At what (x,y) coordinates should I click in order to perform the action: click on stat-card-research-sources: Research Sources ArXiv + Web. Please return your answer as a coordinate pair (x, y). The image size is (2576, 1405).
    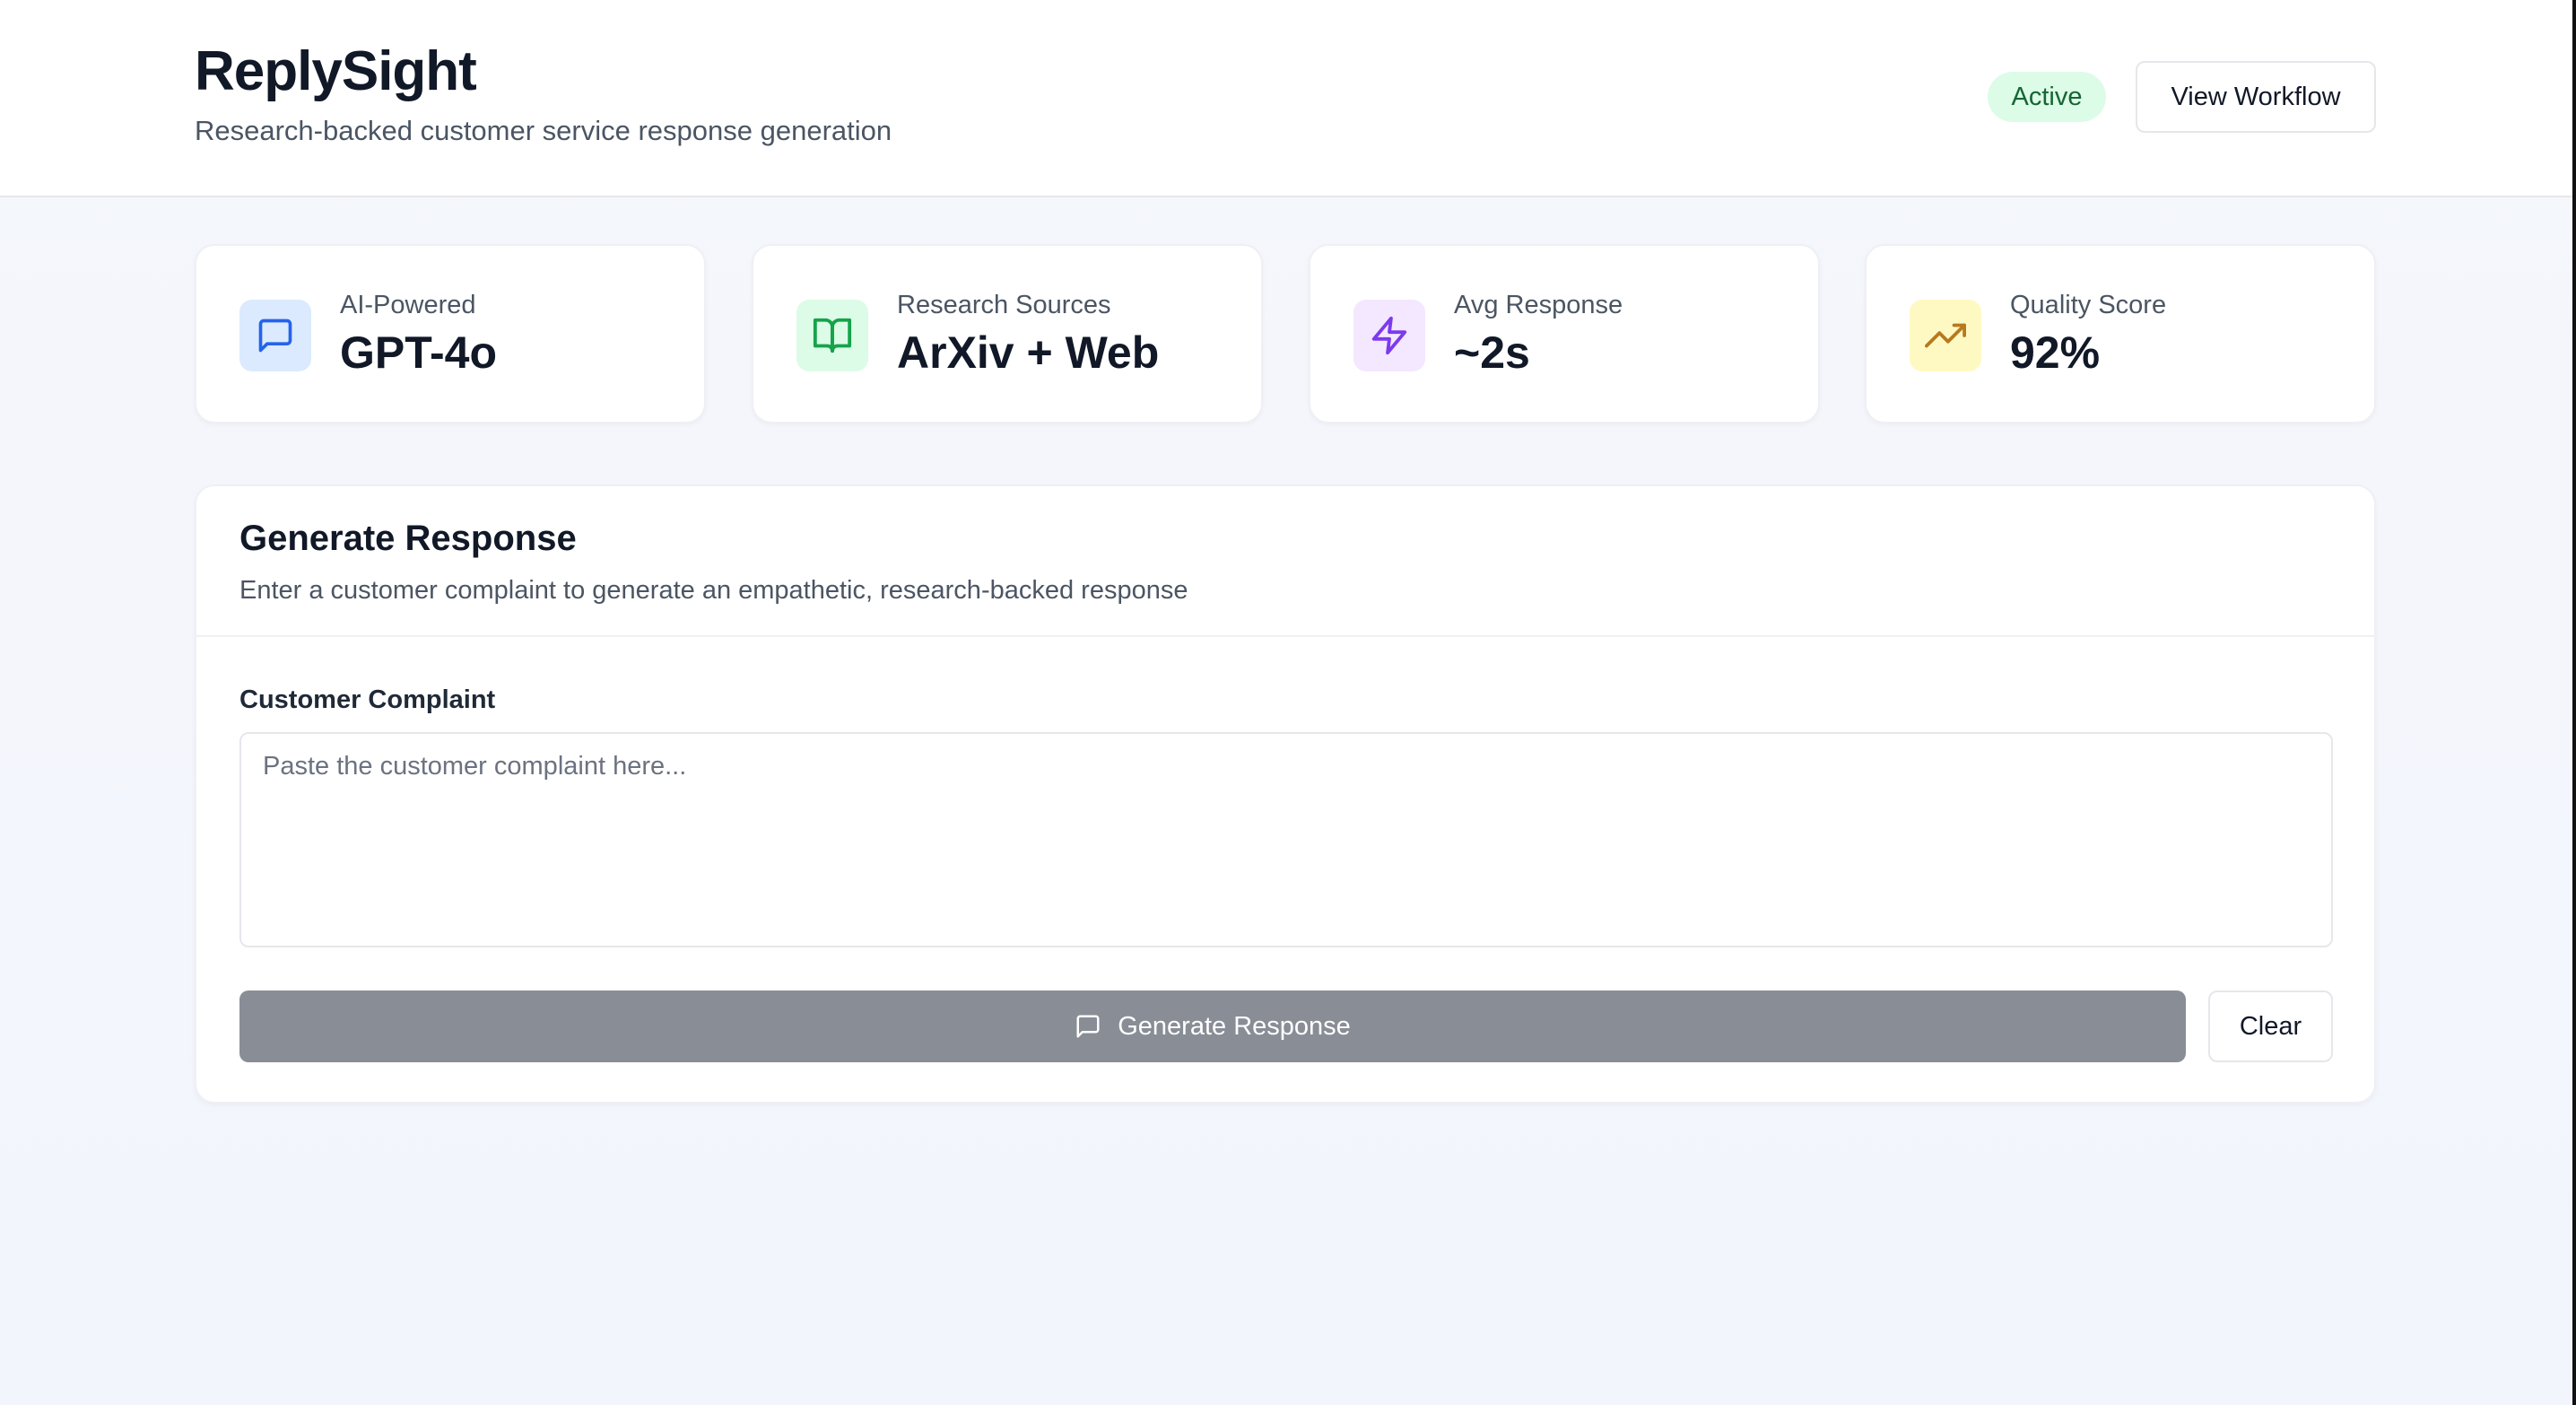
    Looking at the image, I should click on (1007, 333).